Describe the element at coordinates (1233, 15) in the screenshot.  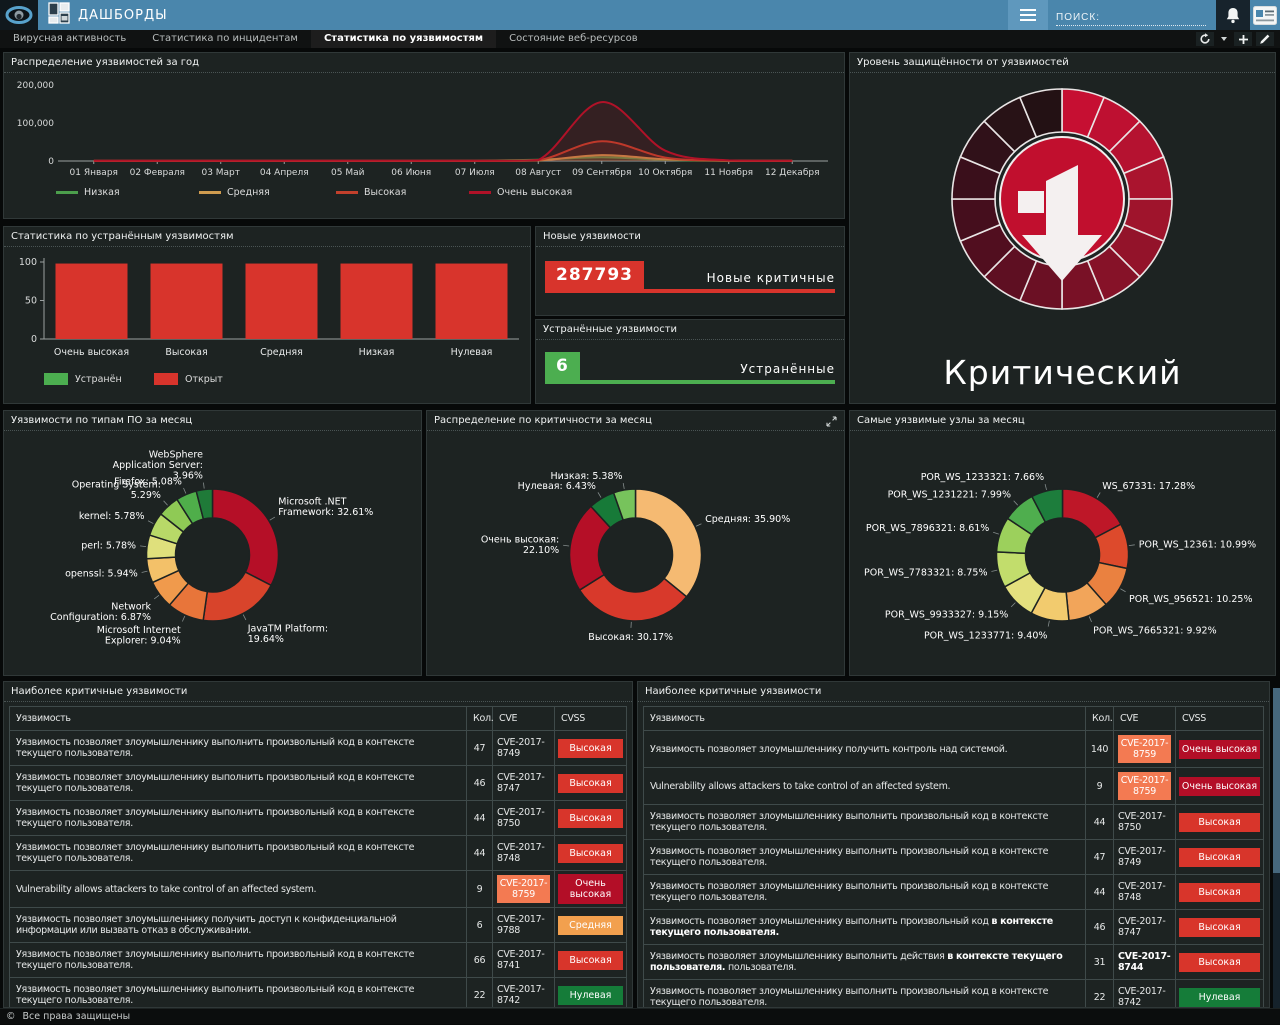
I see `notifications-button` at that location.